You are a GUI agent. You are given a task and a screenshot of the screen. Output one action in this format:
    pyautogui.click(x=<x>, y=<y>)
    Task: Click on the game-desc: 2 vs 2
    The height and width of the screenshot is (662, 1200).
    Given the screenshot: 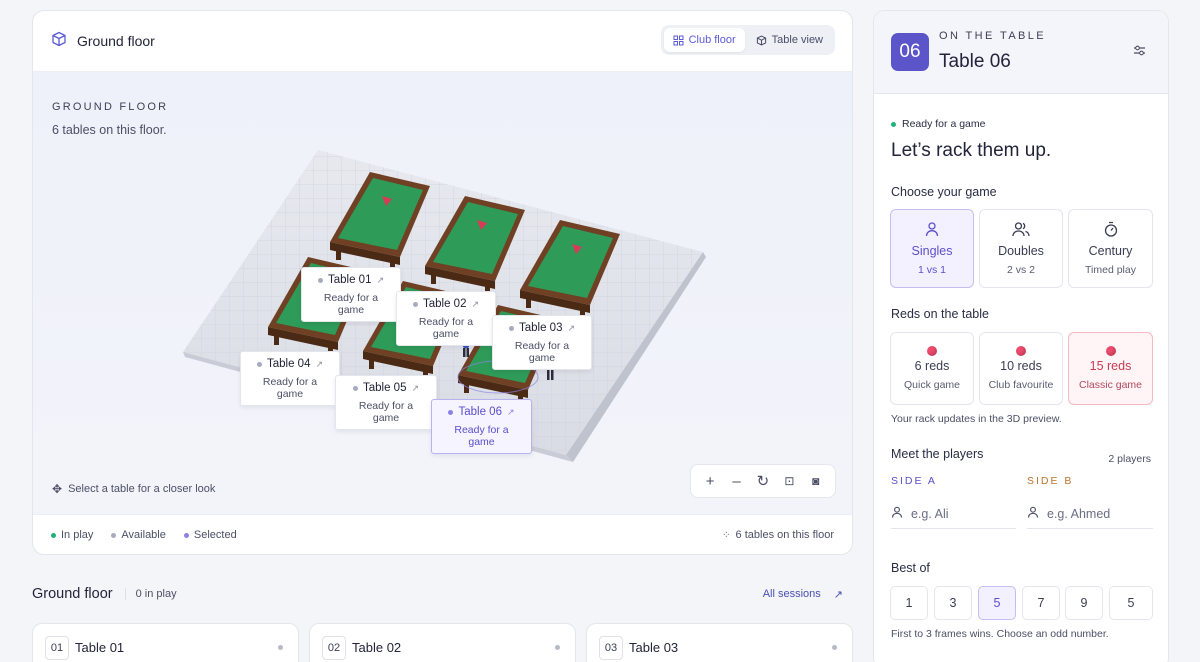 What is the action you would take?
    pyautogui.click(x=1020, y=270)
    